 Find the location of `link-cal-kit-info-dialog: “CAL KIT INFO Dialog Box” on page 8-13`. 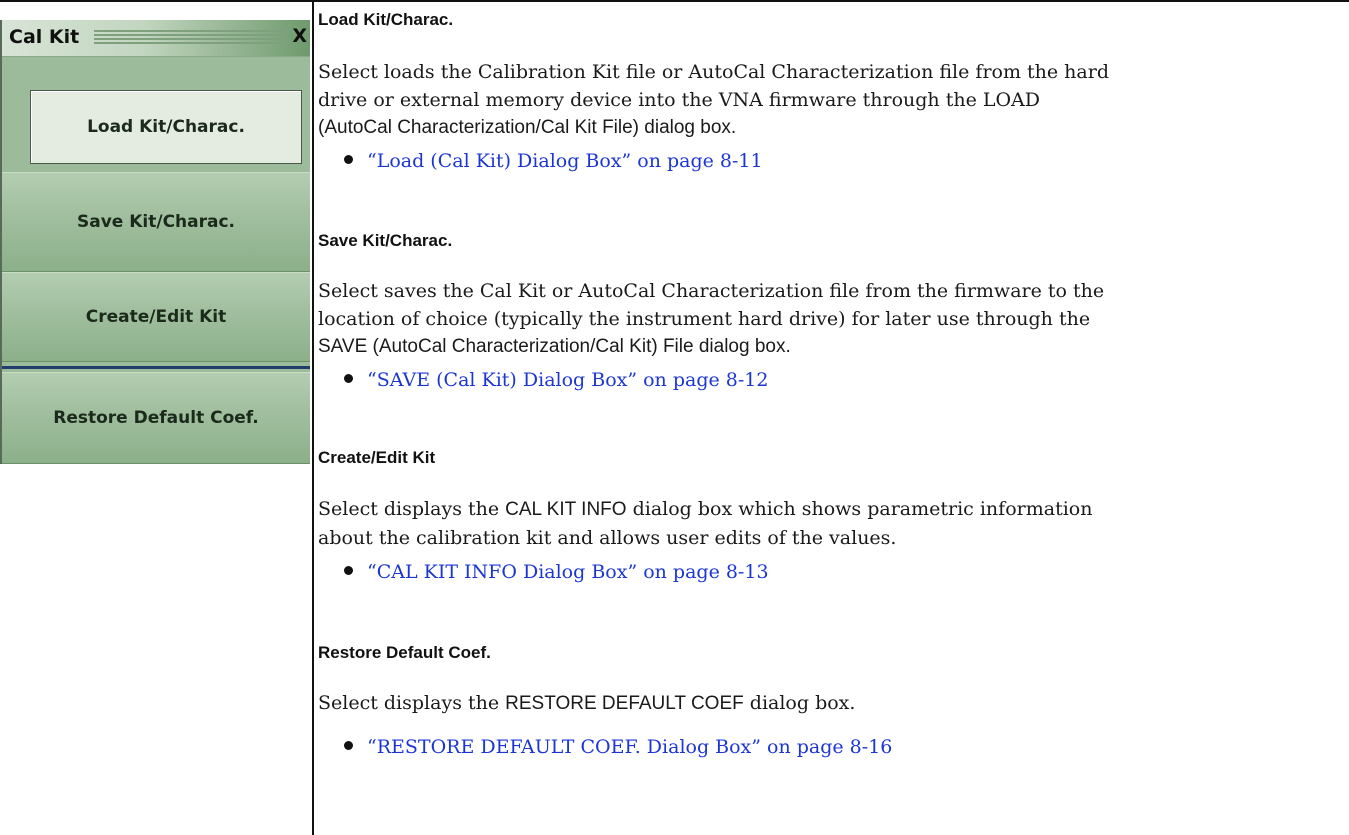

link-cal-kit-info-dialog: “CAL KIT INFO Dialog Box” on page 8-13 is located at coordinates (568, 572).